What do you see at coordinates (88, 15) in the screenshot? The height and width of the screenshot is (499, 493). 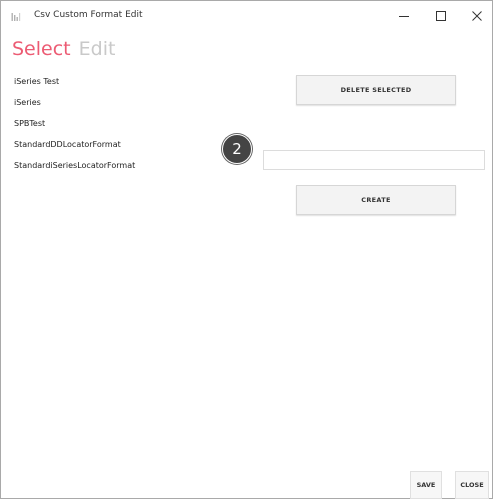 I see `window-title: Csv Custom Format Edit` at bounding box center [88, 15].